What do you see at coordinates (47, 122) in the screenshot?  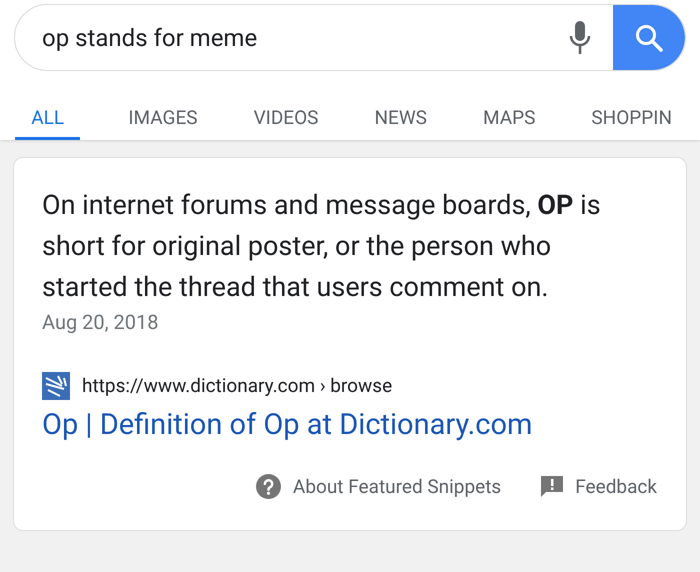 I see `tab: ALL` at bounding box center [47, 122].